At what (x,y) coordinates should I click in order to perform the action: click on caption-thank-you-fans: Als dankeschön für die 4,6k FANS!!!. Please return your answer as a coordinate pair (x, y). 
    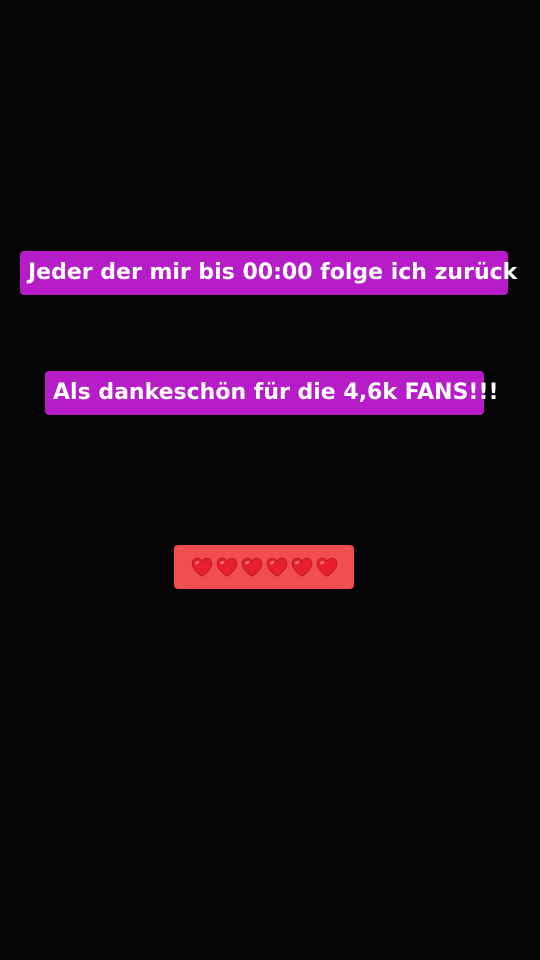
    Looking at the image, I should click on (272, 393).